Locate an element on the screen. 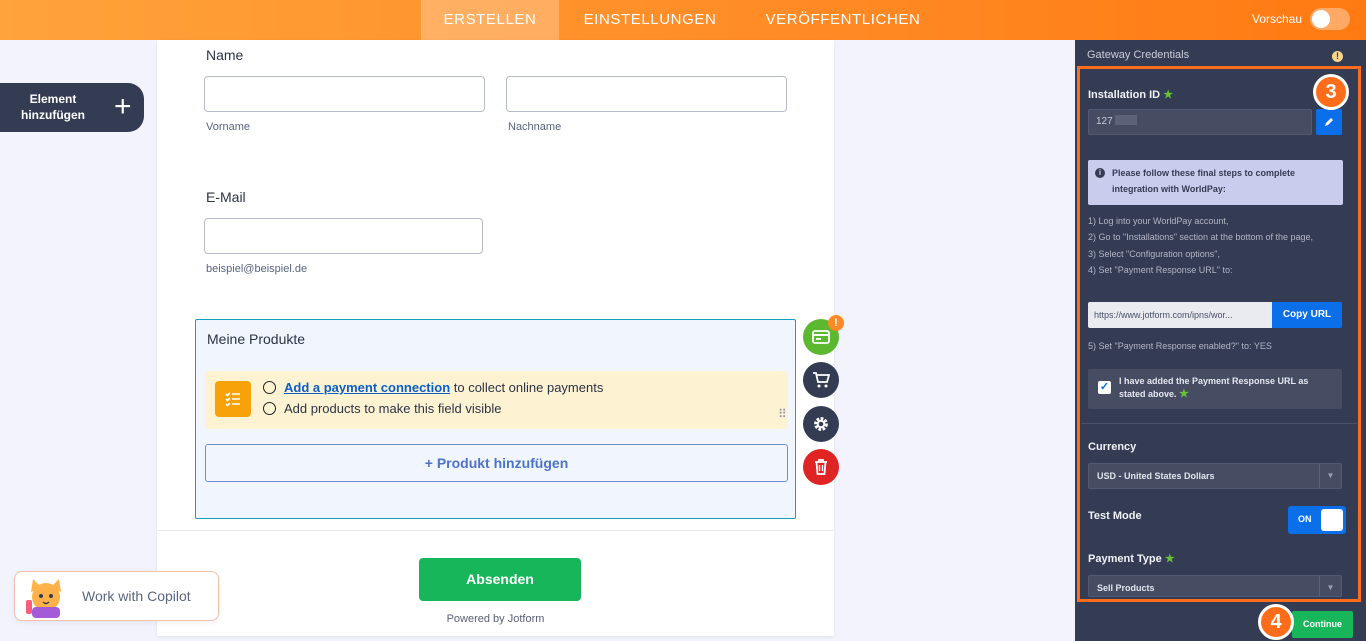  add-payment-connection-link: Add a payment connection is located at coordinates (367, 387).